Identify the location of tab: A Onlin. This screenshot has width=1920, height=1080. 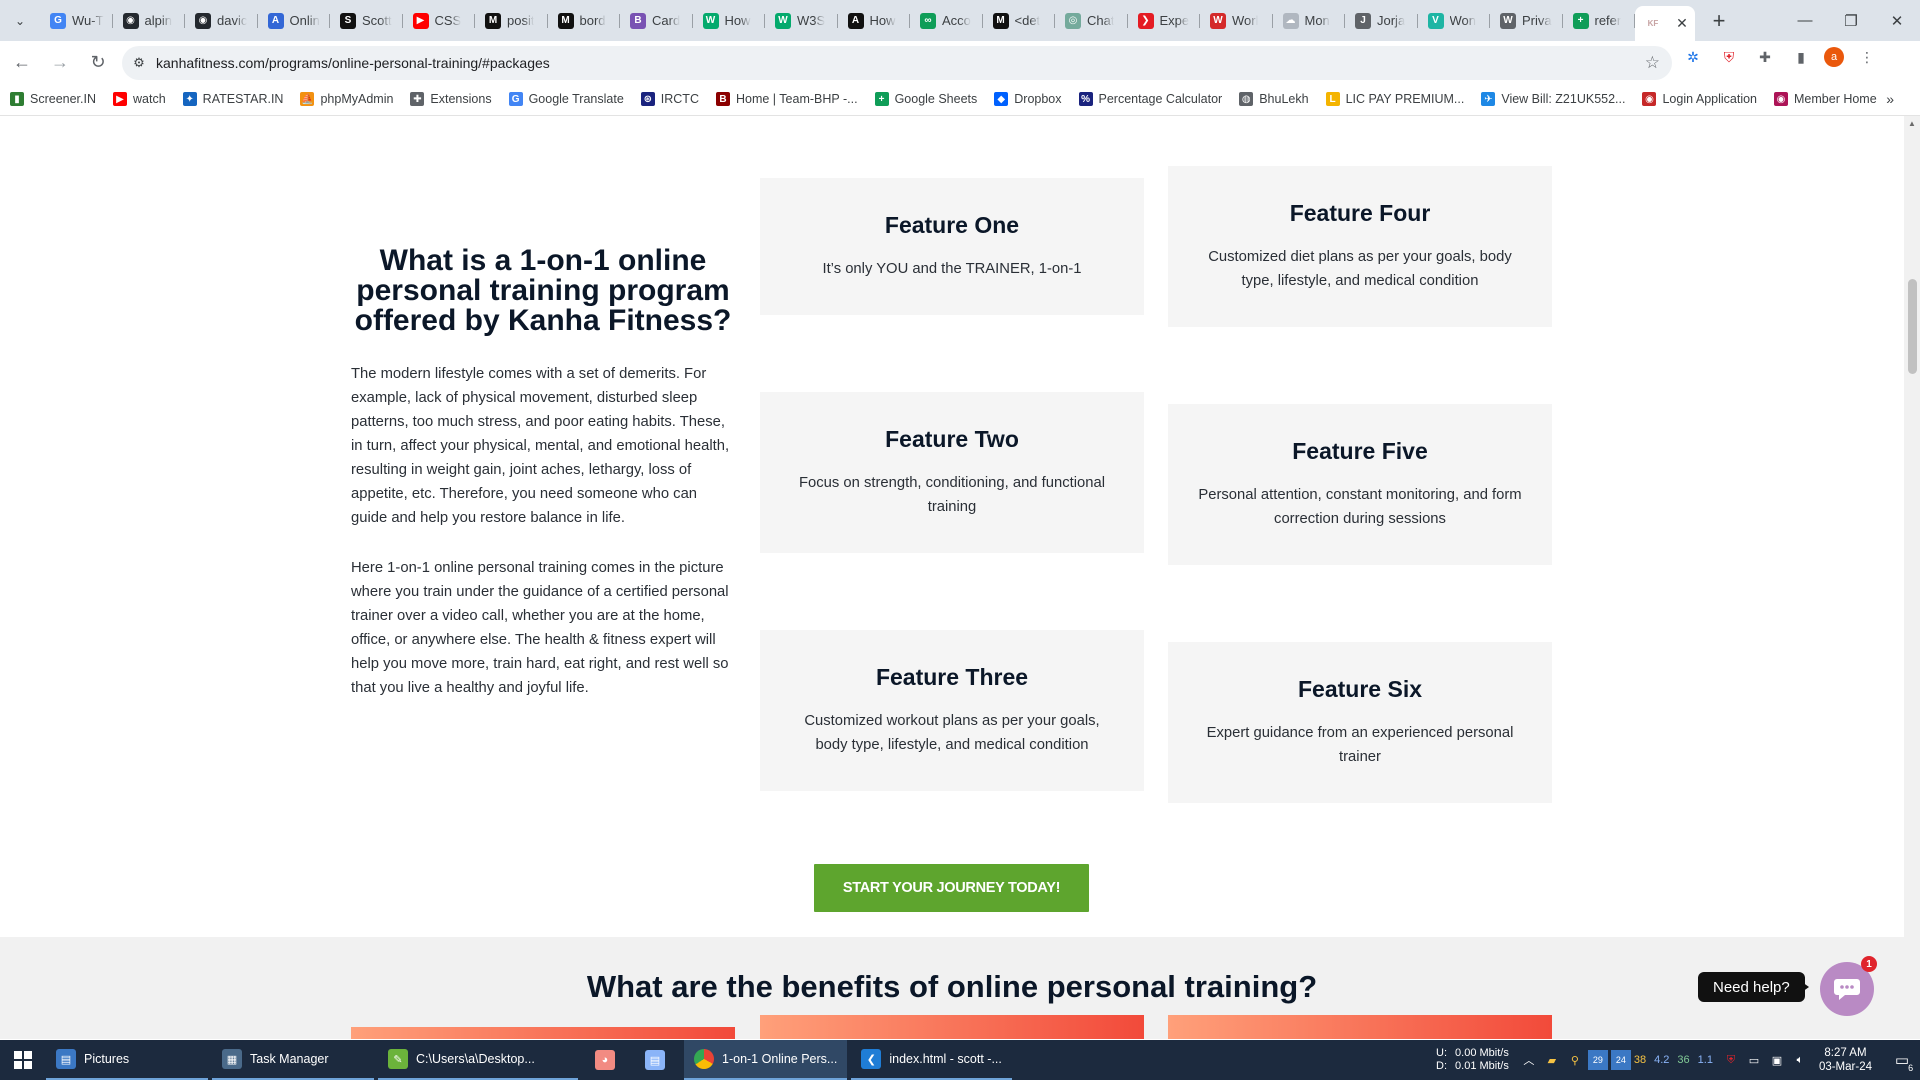
(294, 21).